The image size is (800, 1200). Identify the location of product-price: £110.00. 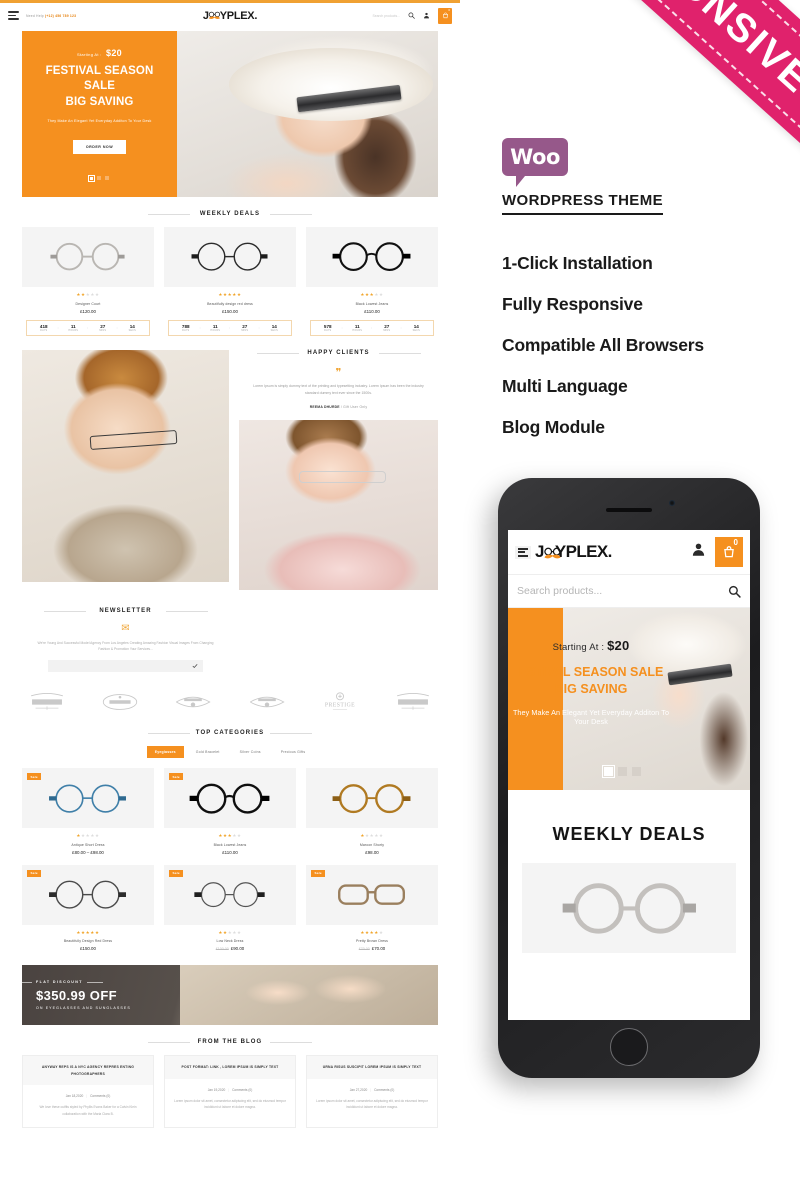
(230, 852).